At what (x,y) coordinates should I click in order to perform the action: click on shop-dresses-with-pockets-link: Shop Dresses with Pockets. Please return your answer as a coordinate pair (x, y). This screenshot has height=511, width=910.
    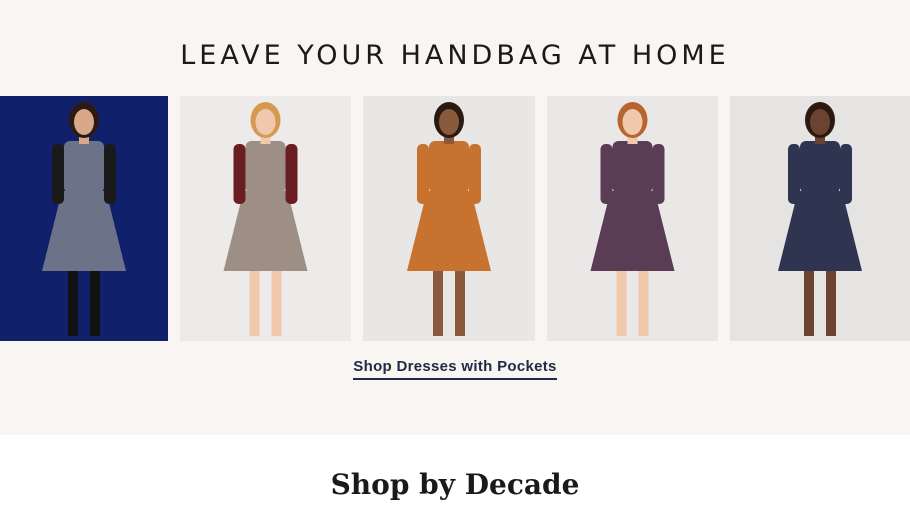
    Looking at the image, I should click on (455, 369).